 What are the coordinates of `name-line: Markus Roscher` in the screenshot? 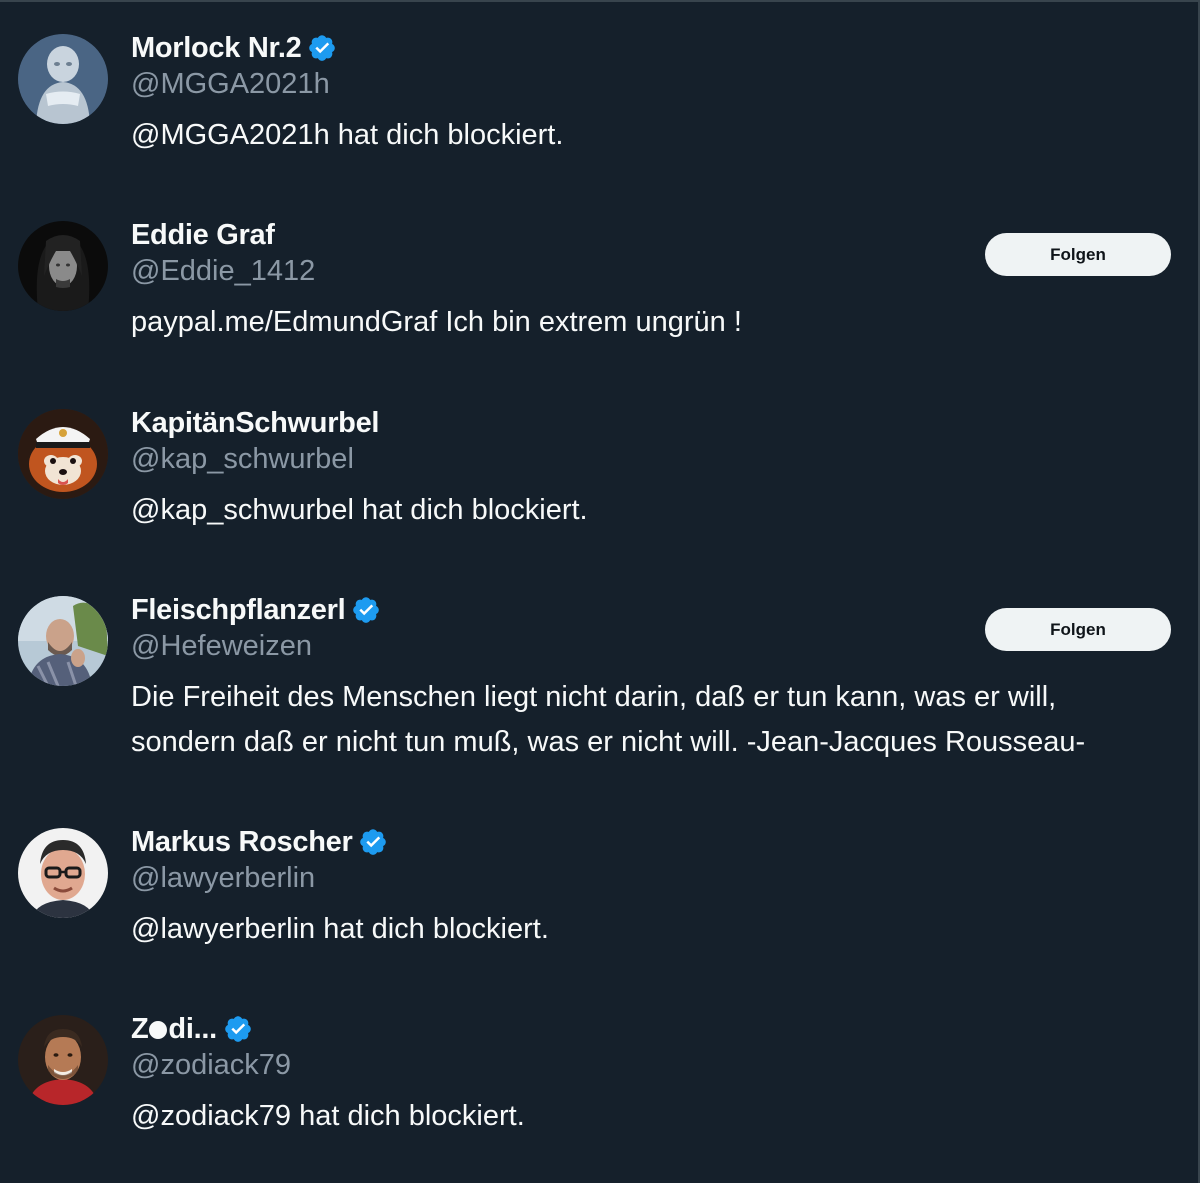 It's located at (259, 842).